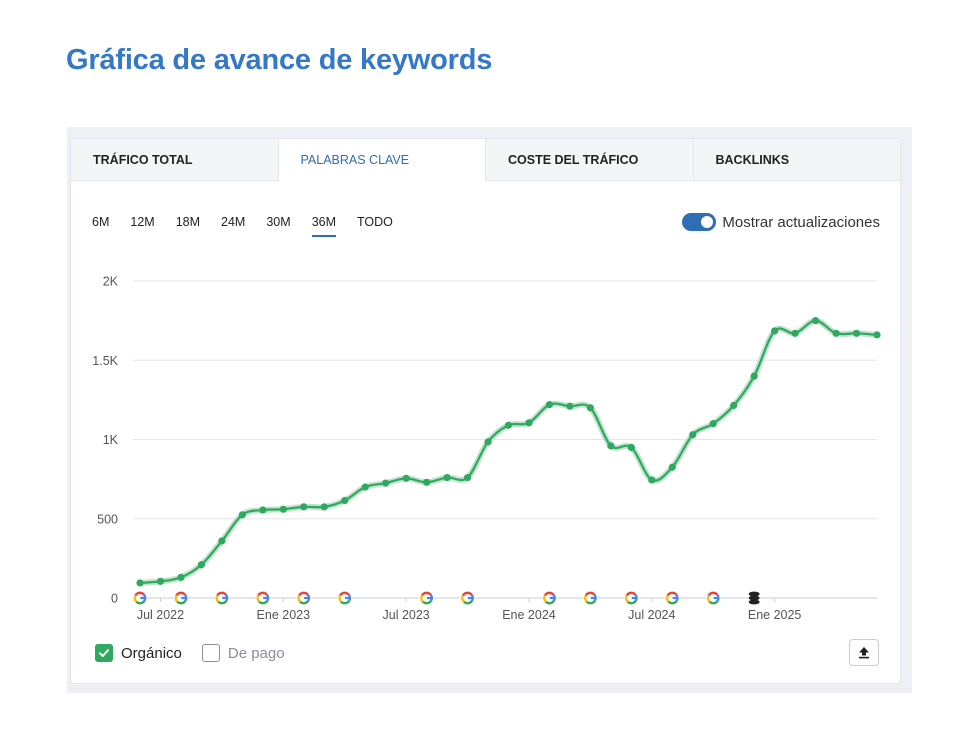 This screenshot has height=740, width=980. Describe the element at coordinates (111, 282) in the screenshot. I see `y-tick-label: 2K` at that location.